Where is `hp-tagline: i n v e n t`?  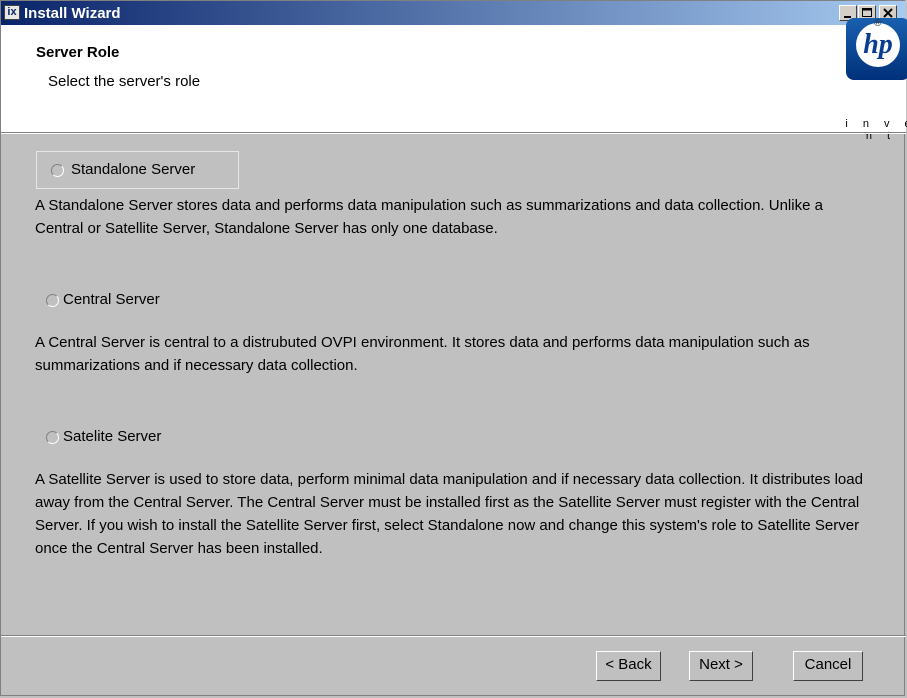
hp-tagline: i n v e n t is located at coordinates (876, 130).